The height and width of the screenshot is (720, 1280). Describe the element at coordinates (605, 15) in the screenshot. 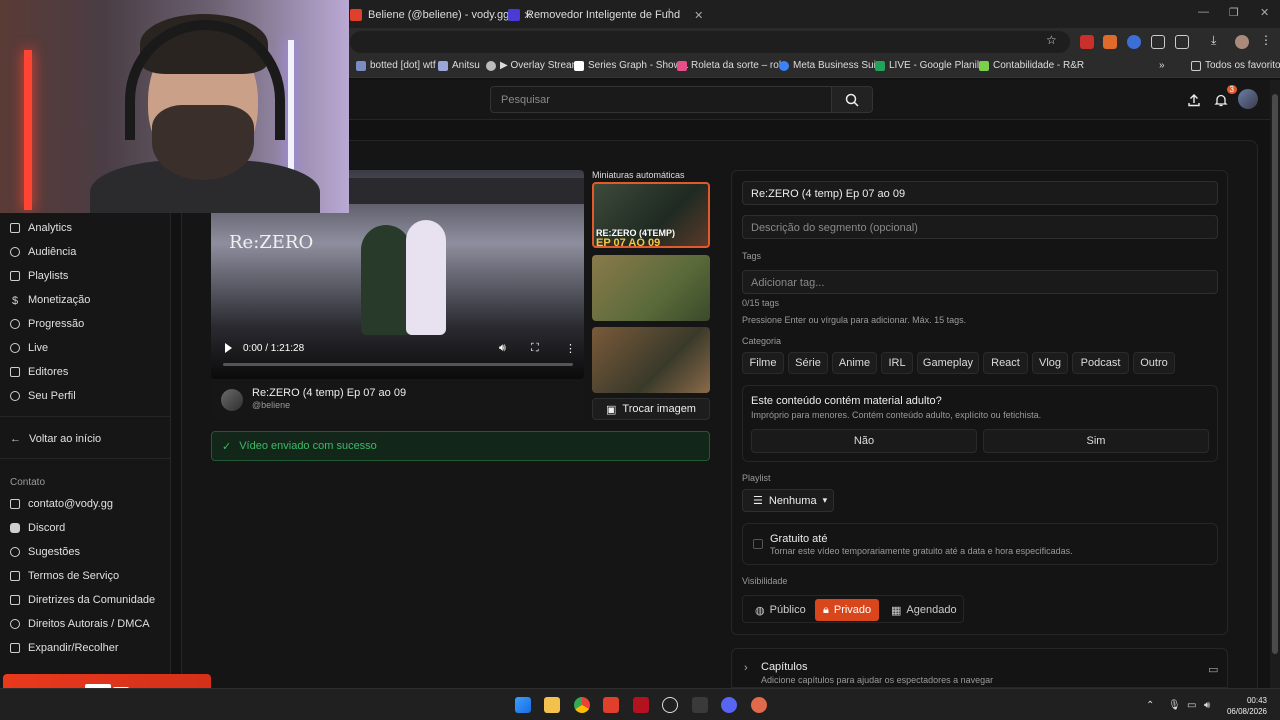

I see `tab-removedor: Removedor Inteligente de Fund ✕` at that location.